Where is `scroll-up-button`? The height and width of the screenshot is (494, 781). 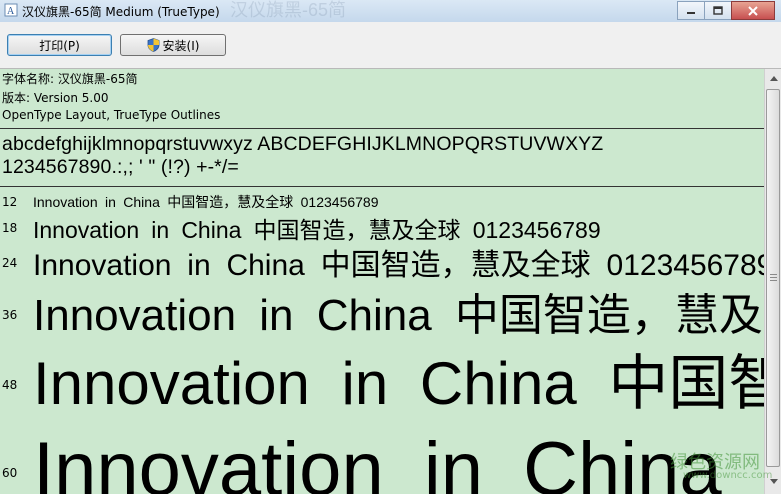
scroll-up-button is located at coordinates (773, 78).